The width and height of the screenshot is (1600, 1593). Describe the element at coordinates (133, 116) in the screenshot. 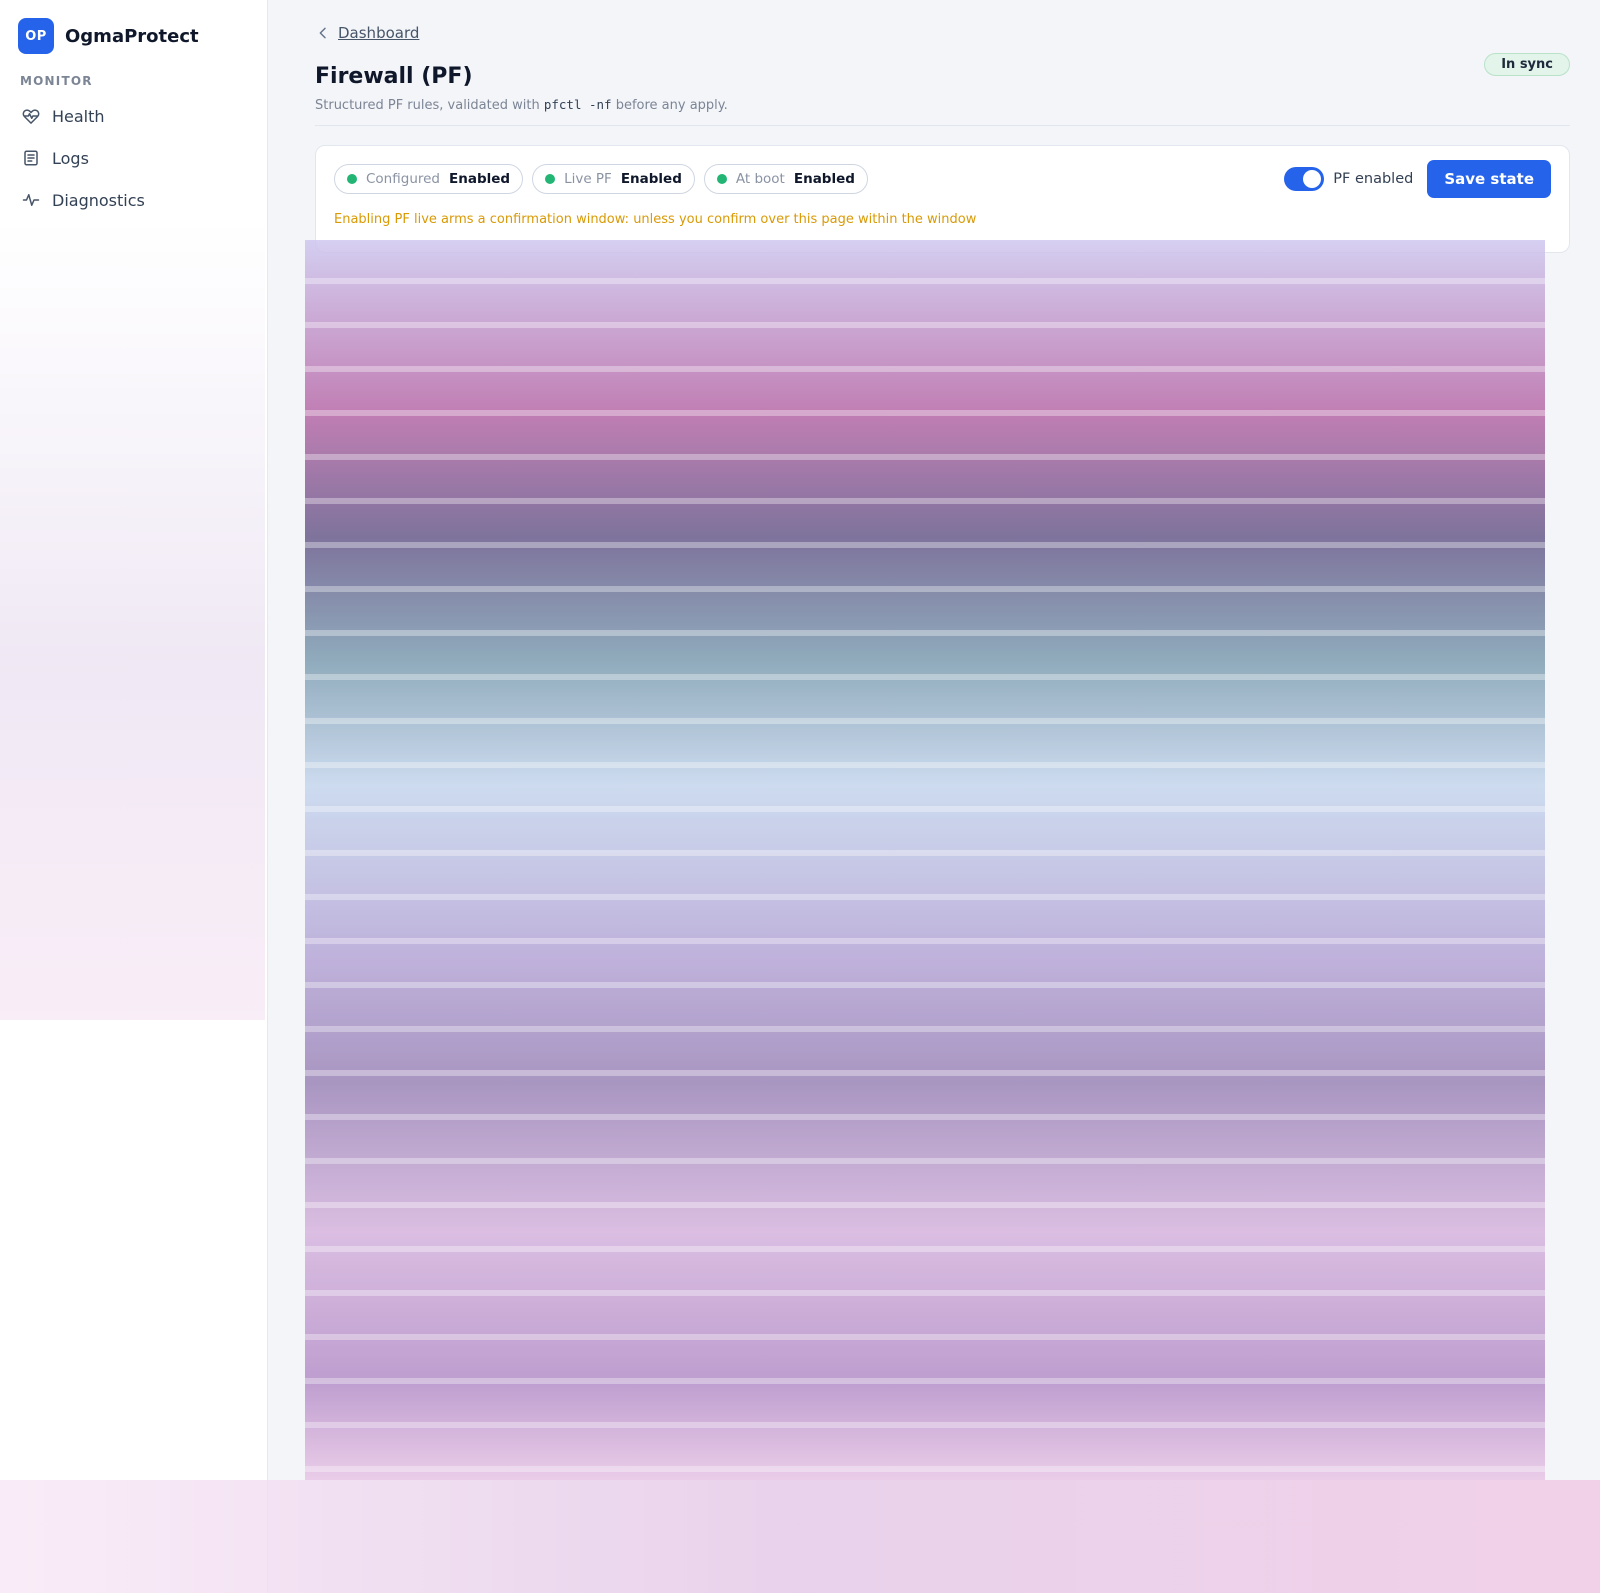

I see `sidebar-item-health: Health` at that location.